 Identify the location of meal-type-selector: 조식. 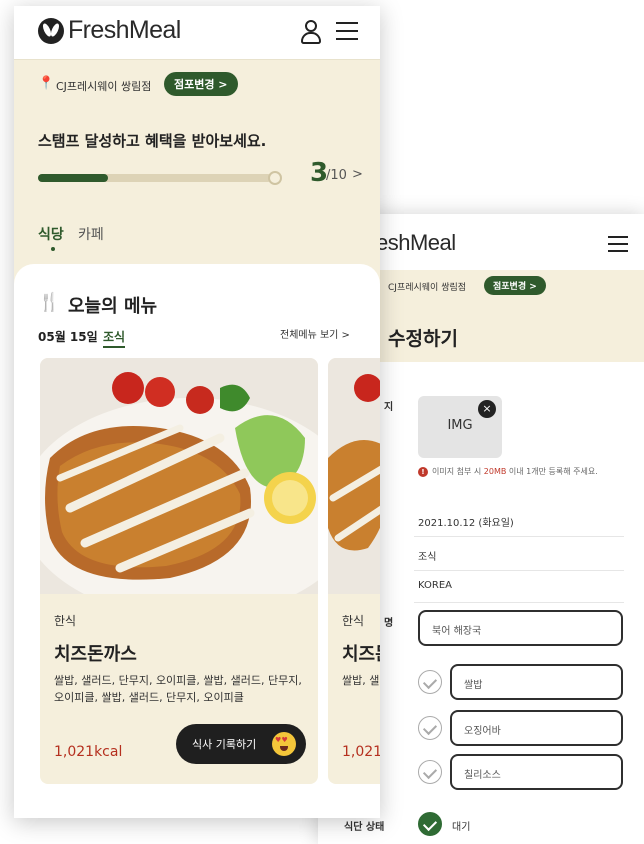
(114, 338).